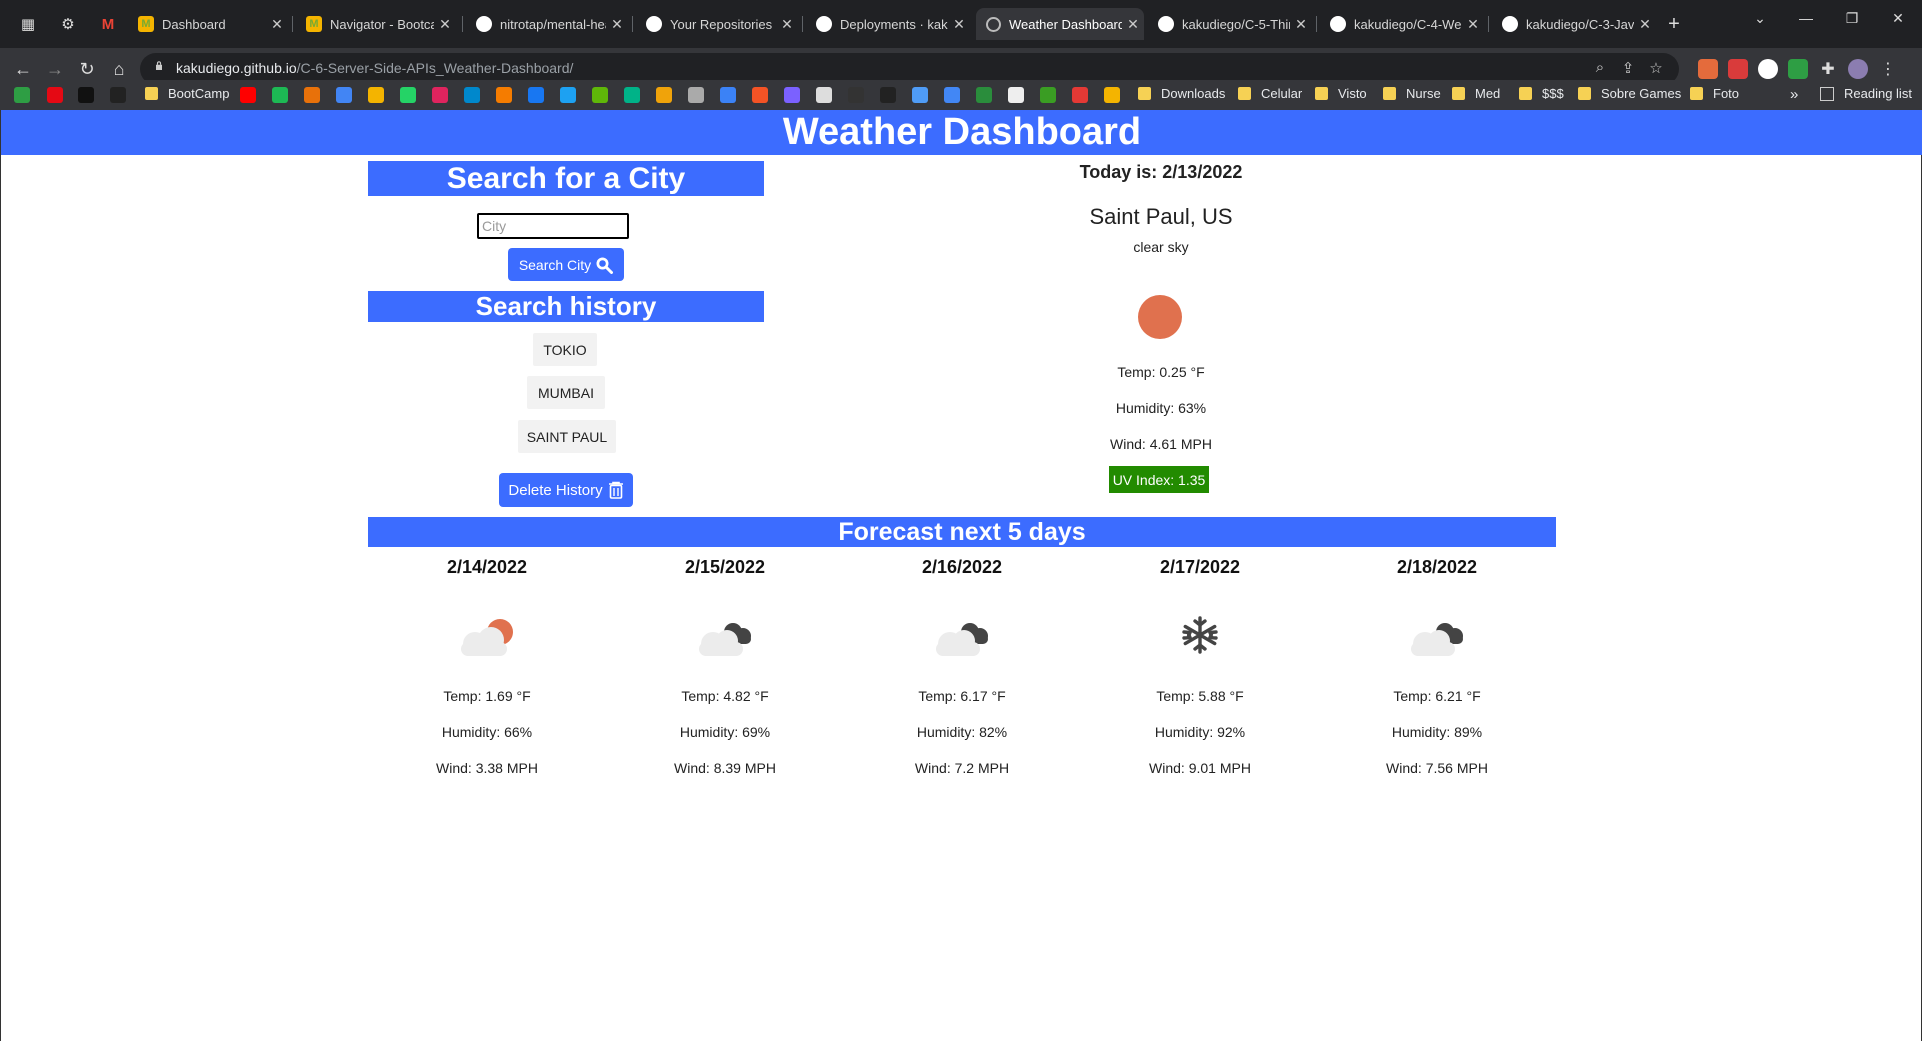 The width and height of the screenshot is (1922, 1041). Describe the element at coordinates (119, 69) in the screenshot. I see `home-icon: ⌂` at that location.